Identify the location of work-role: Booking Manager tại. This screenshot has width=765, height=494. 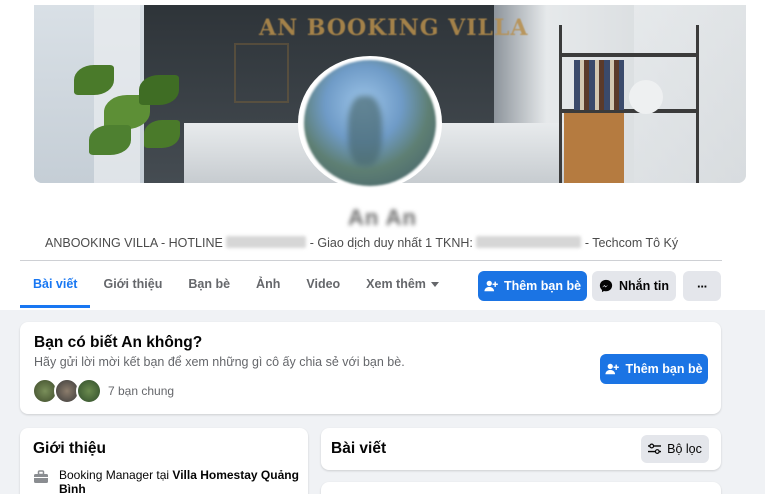
(114, 475).